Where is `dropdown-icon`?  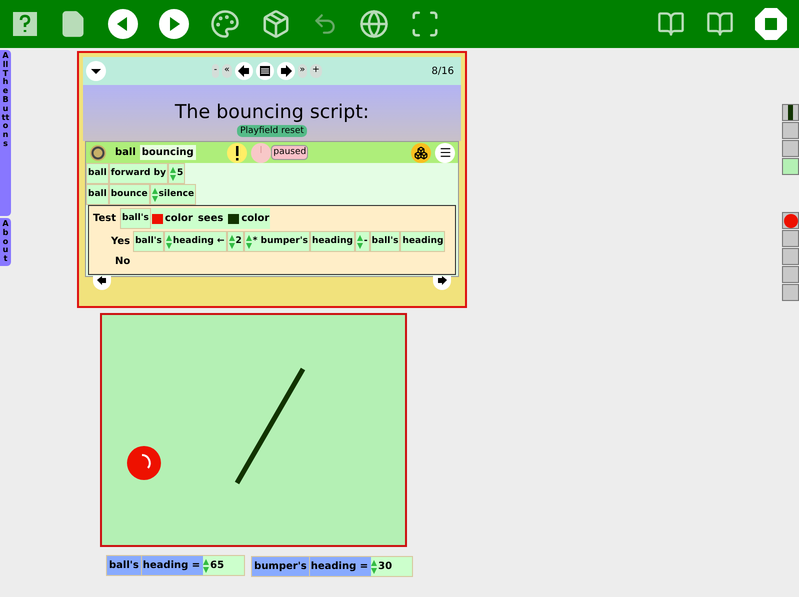
dropdown-icon is located at coordinates (96, 71).